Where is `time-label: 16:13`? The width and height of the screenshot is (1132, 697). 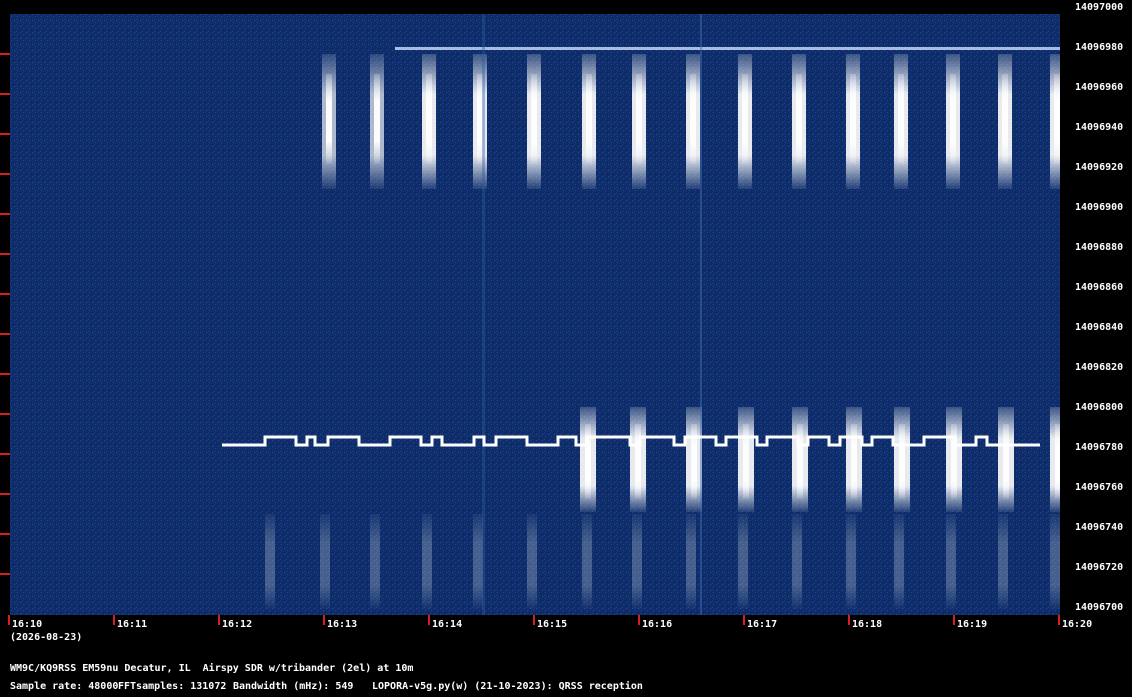 time-label: 16:13 is located at coordinates (342, 624).